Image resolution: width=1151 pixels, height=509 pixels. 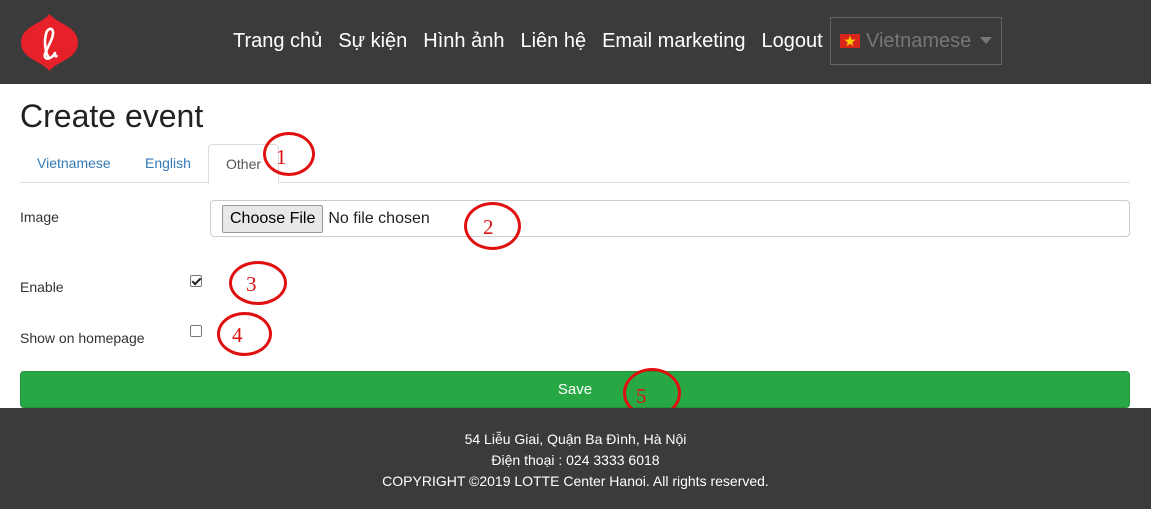 What do you see at coordinates (74, 163) in the screenshot?
I see `tab-vietnamese: Vietnamese` at bounding box center [74, 163].